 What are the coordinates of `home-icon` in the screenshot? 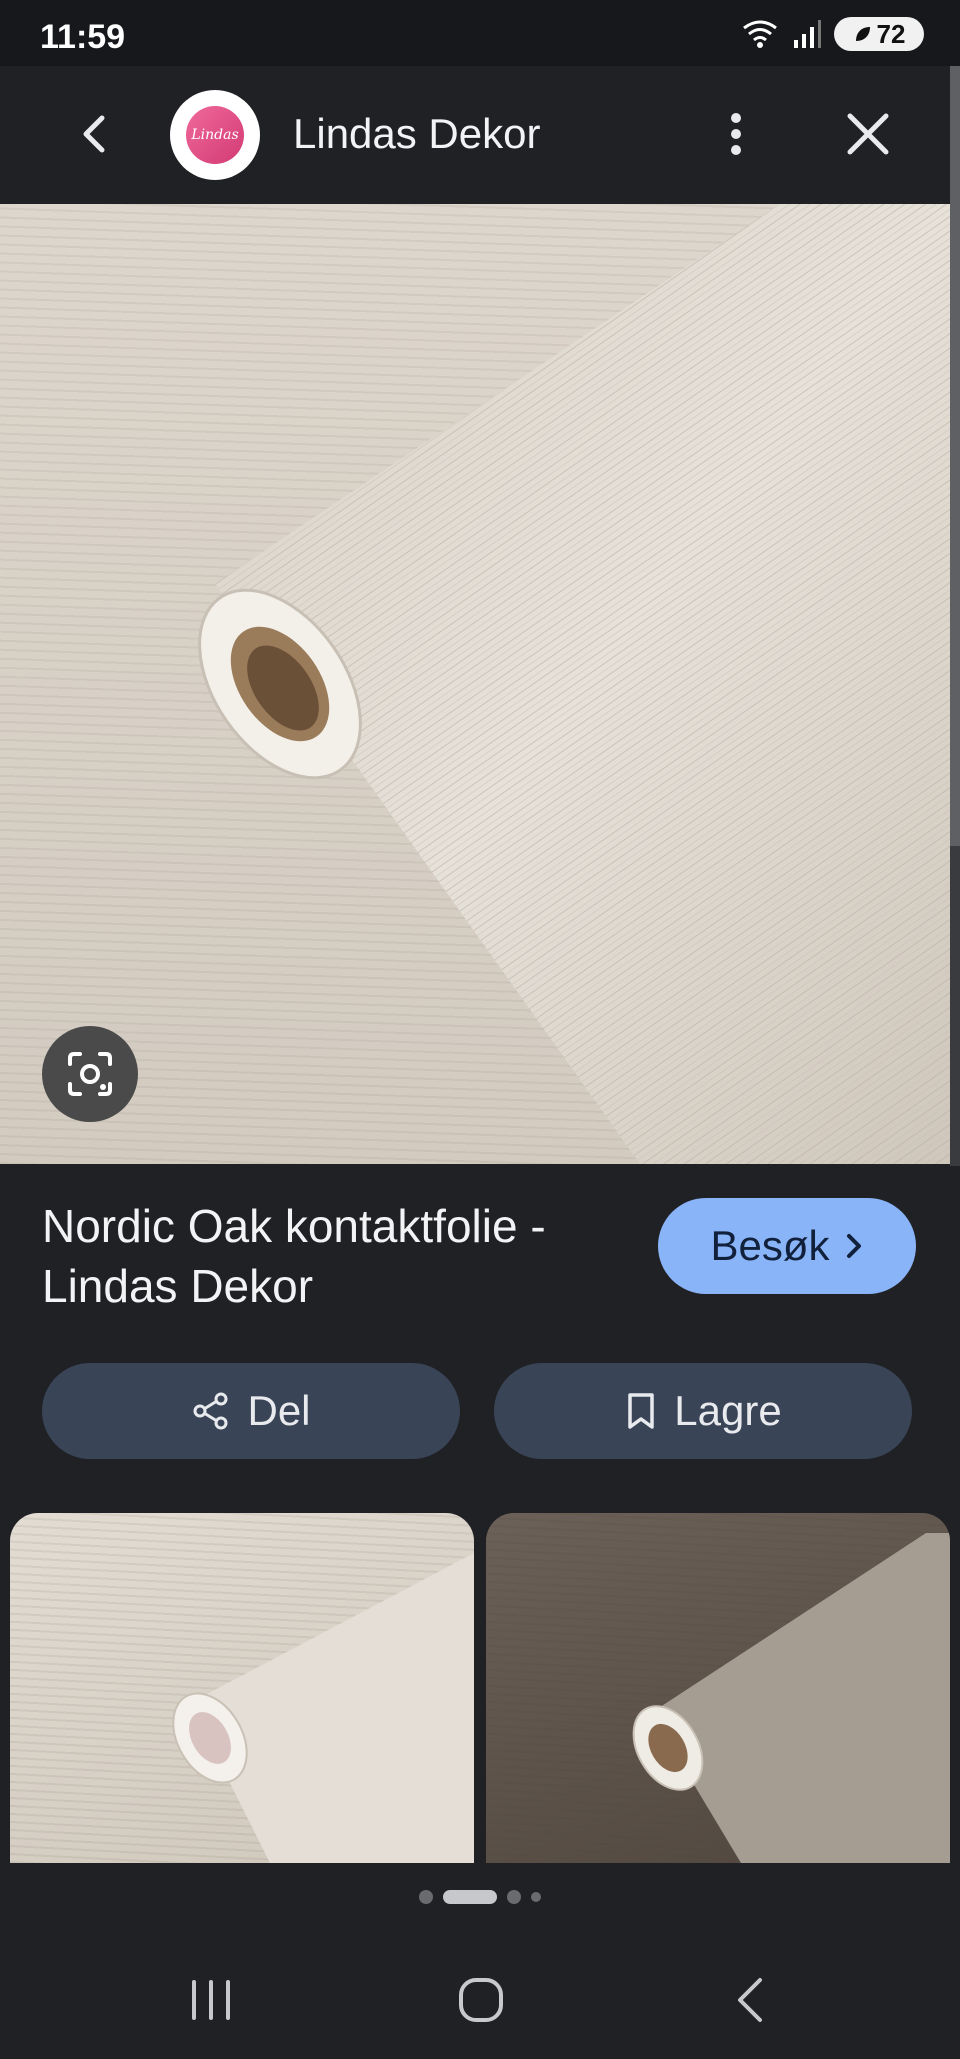 It's located at (481, 2000).